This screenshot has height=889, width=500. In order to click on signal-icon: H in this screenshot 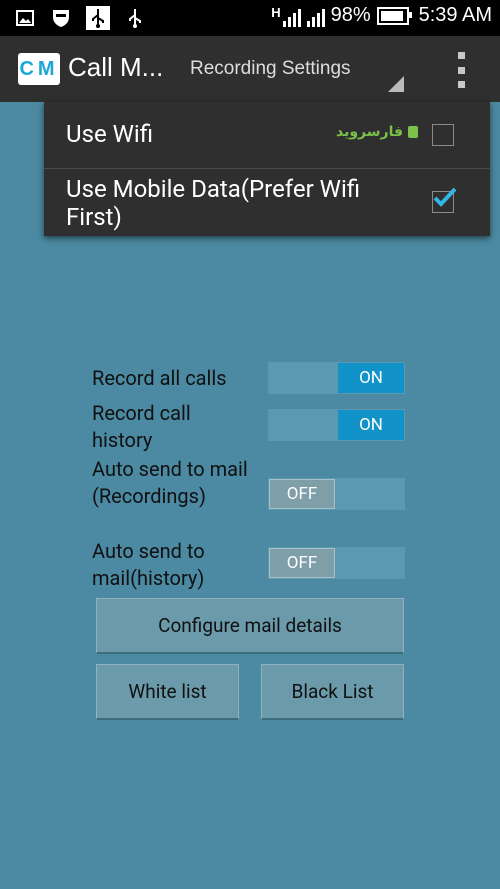, I will do `click(286, 15)`.